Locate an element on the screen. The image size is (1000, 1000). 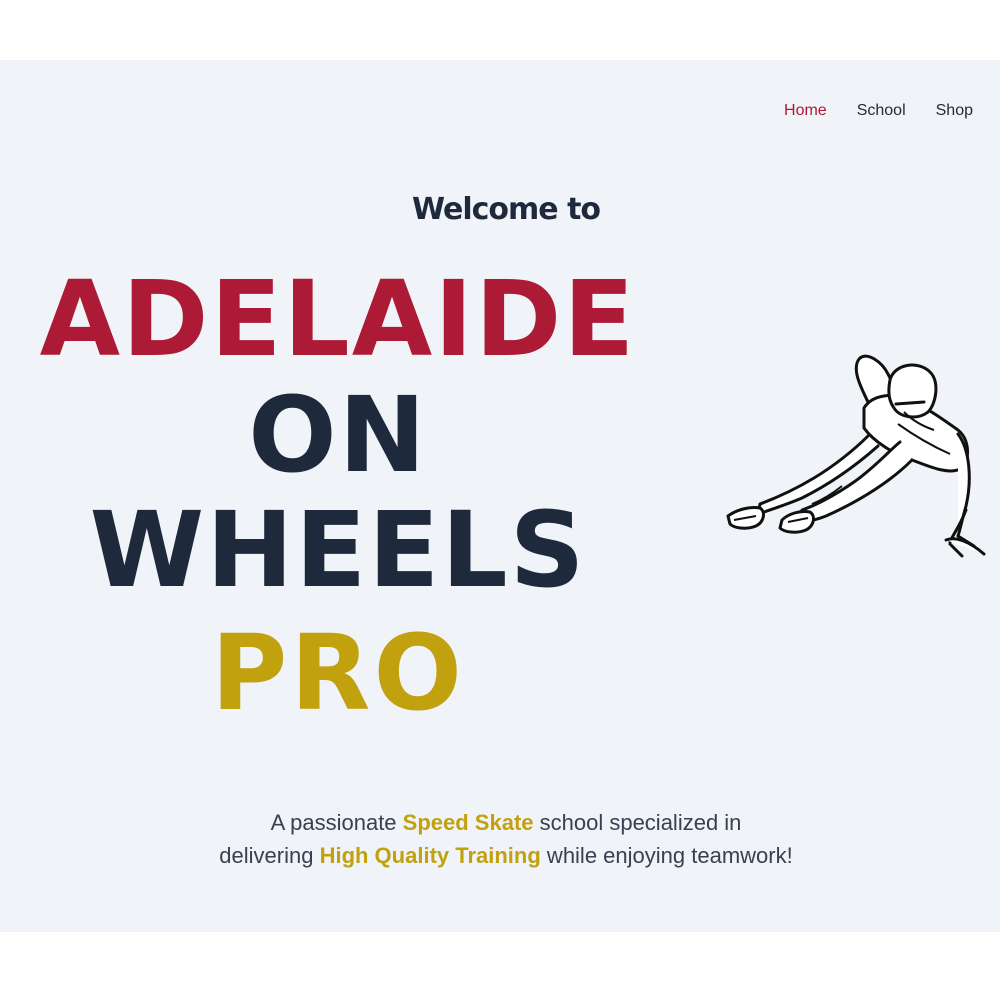
title-line-adelaide: ADELAIDE is located at coordinates (338, 319).